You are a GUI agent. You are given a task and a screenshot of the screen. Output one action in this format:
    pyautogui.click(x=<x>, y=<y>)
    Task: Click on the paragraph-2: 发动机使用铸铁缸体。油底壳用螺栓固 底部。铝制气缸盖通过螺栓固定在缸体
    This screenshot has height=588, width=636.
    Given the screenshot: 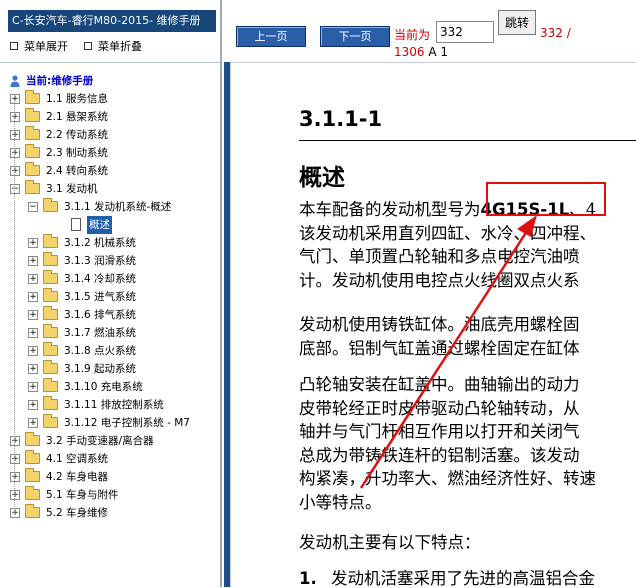 What is the action you would take?
    pyautogui.click(x=439, y=336)
    